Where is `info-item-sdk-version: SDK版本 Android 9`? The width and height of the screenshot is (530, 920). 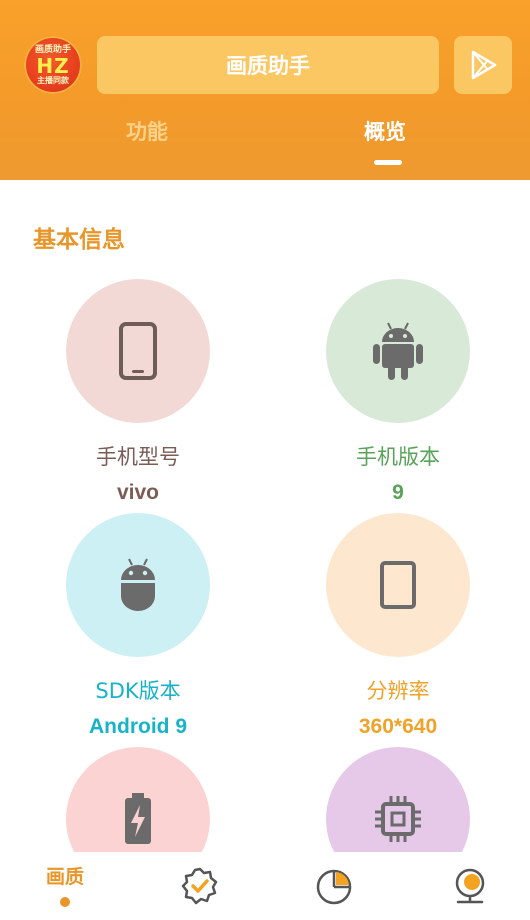 info-item-sdk-version: SDK版本 Android 9 is located at coordinates (138, 626).